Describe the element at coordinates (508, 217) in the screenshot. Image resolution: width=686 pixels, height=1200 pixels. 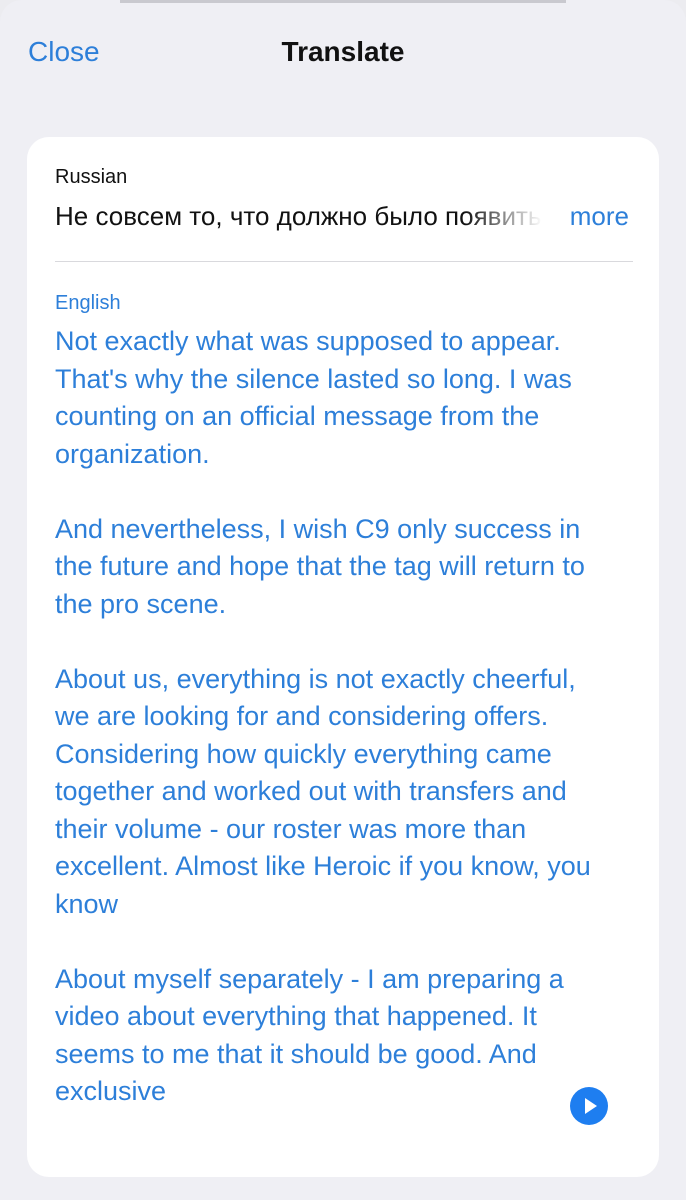
I see `source-text-fade` at that location.